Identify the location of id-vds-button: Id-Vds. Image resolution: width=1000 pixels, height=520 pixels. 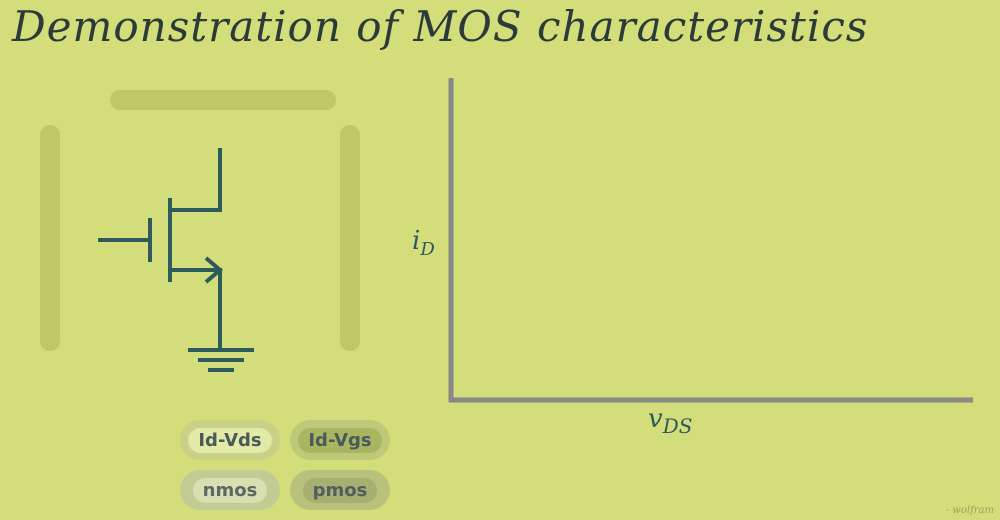
(230, 440).